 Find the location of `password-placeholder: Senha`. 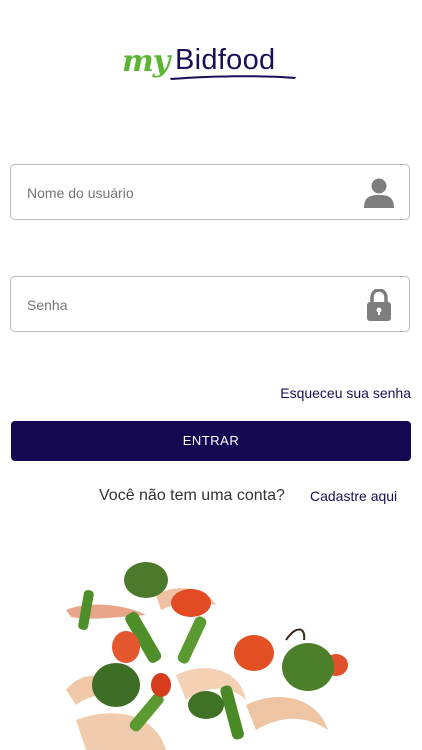

password-placeholder: Senha is located at coordinates (47, 305).